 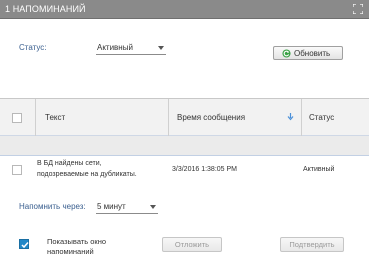 I want to click on table-header: Текст Время сообщения Статус, so click(x=184, y=117).